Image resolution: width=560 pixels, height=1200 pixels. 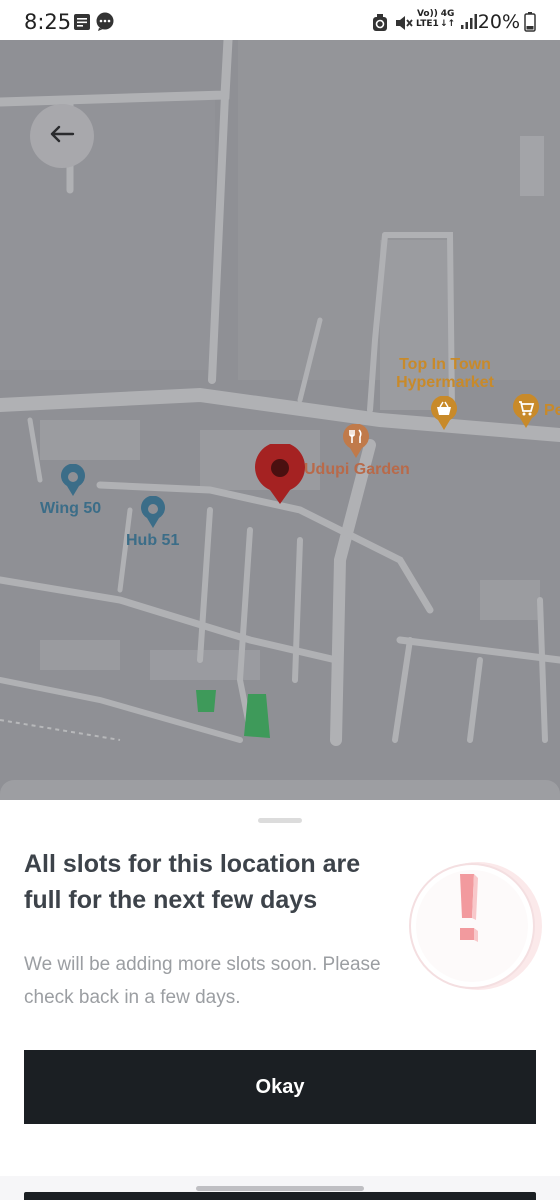 I want to click on network-gen-label: 4G ↓↑, so click(x=448, y=19).